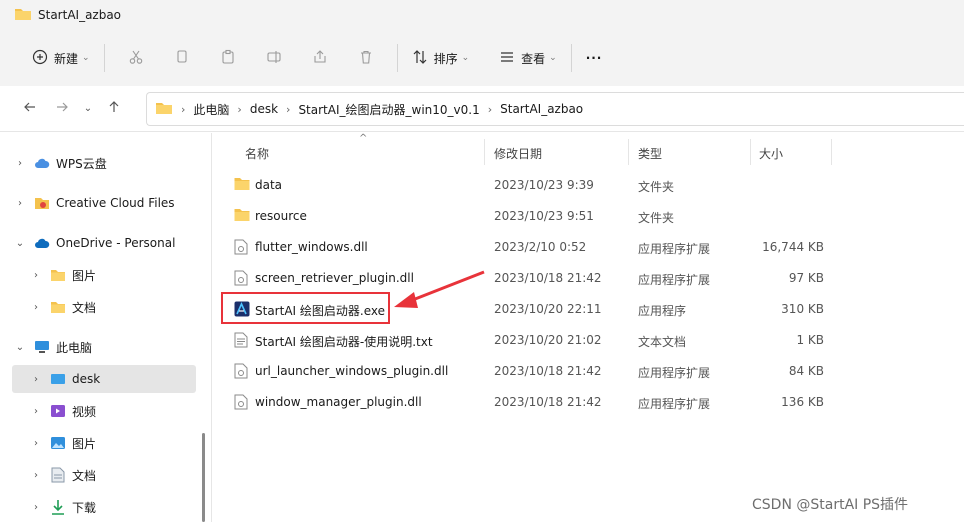 The height and width of the screenshot is (522, 964). What do you see at coordinates (84, 475) in the screenshot?
I see `sidebar-item-label: 文档` at bounding box center [84, 475].